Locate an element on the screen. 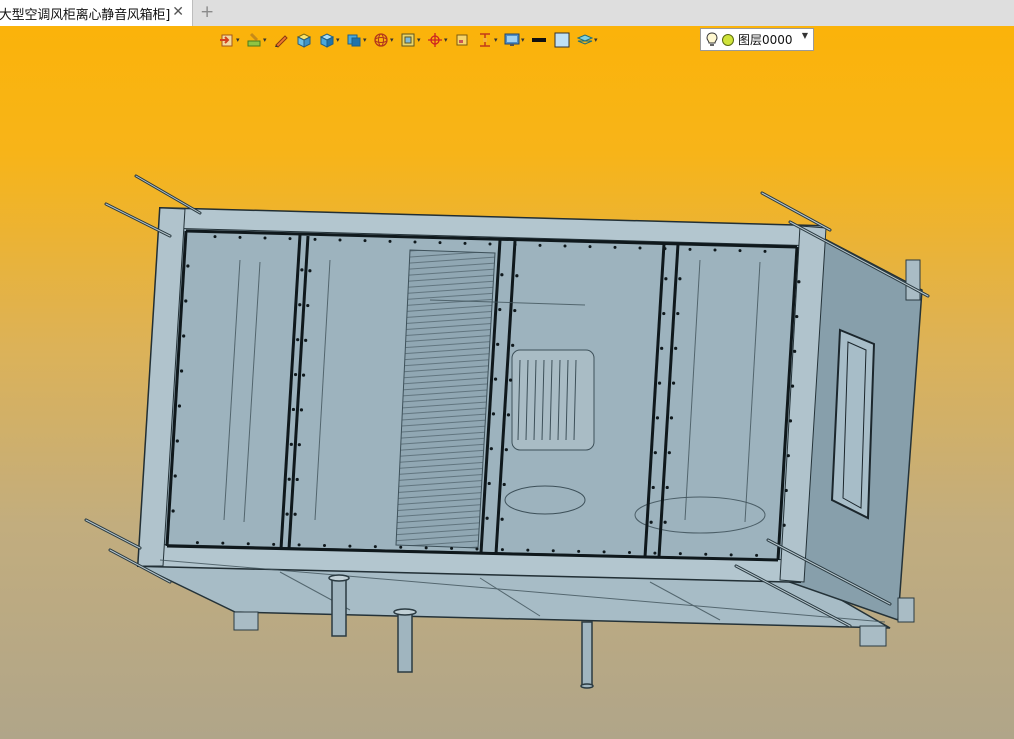 This screenshot has height=739, width=1014. cube-button: ▾ is located at coordinates (331, 40).